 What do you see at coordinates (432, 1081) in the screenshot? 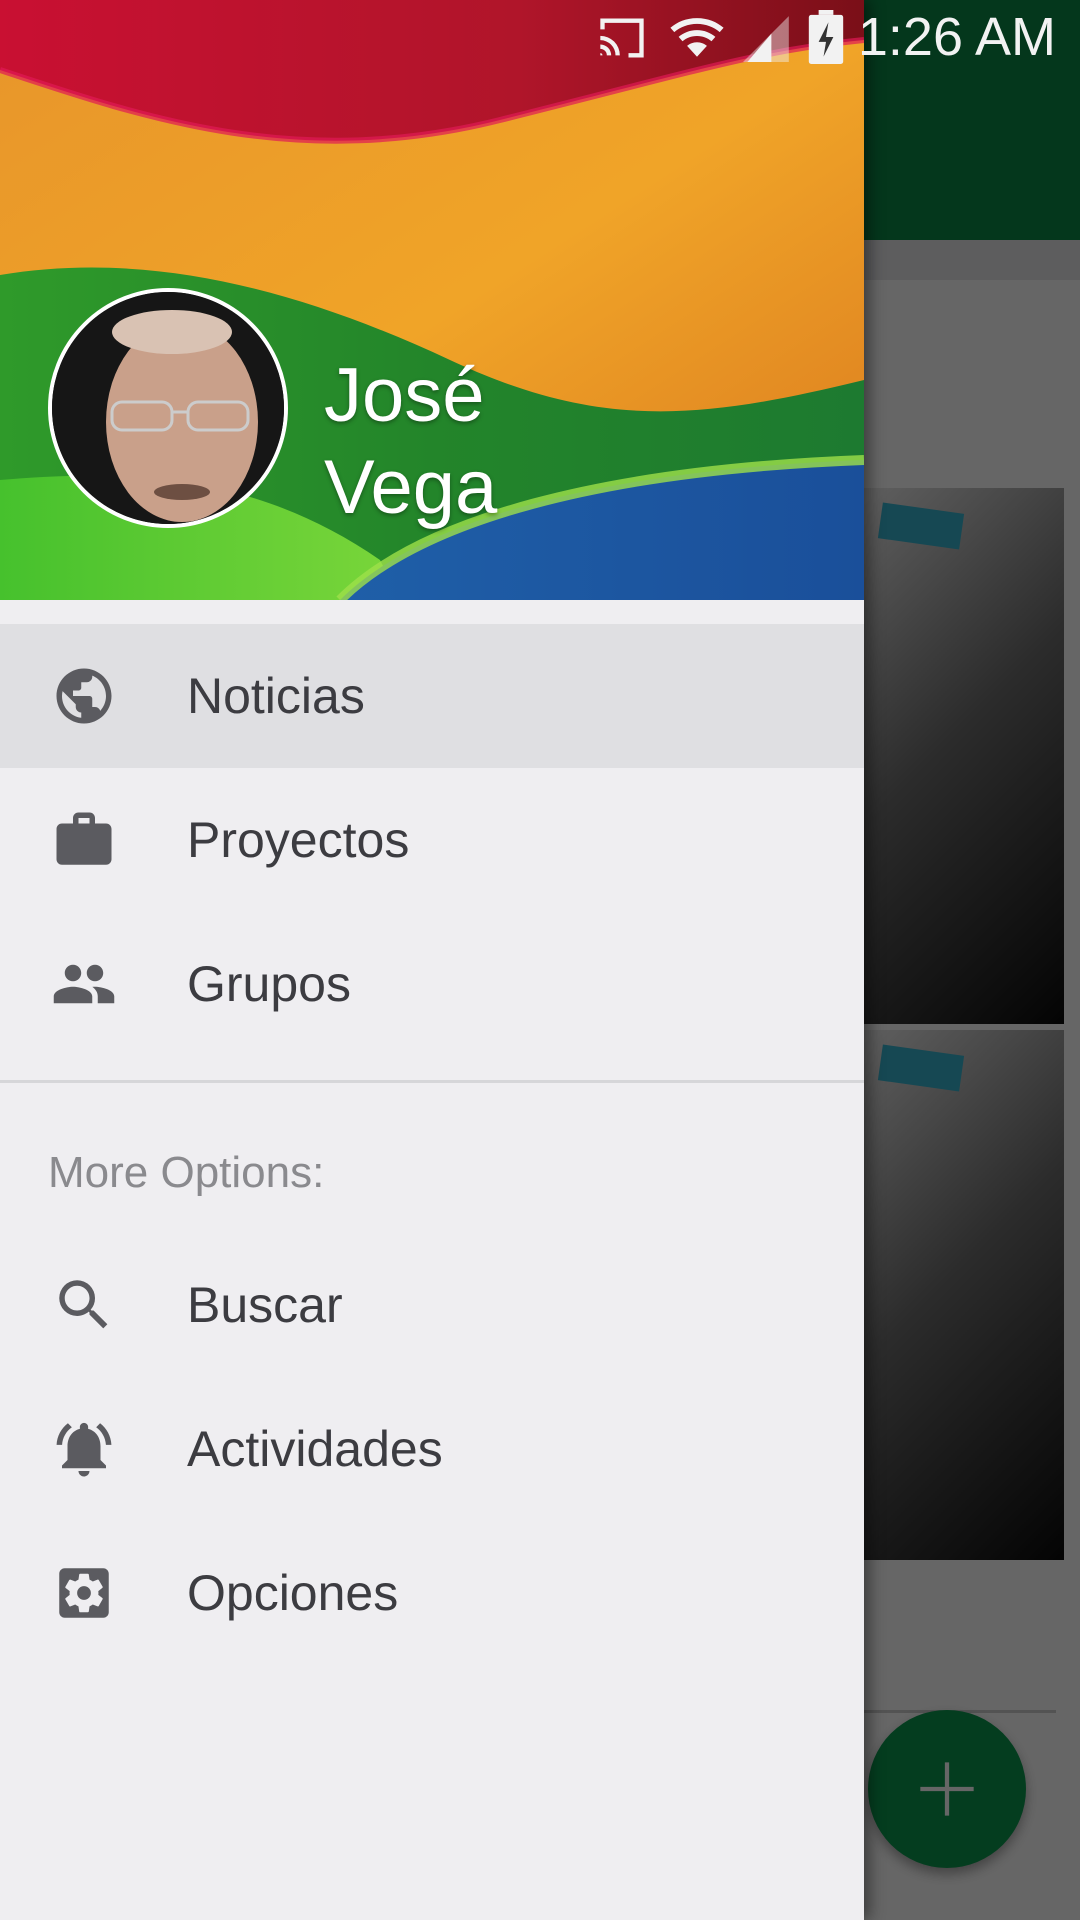
I see `menu-divider` at bounding box center [432, 1081].